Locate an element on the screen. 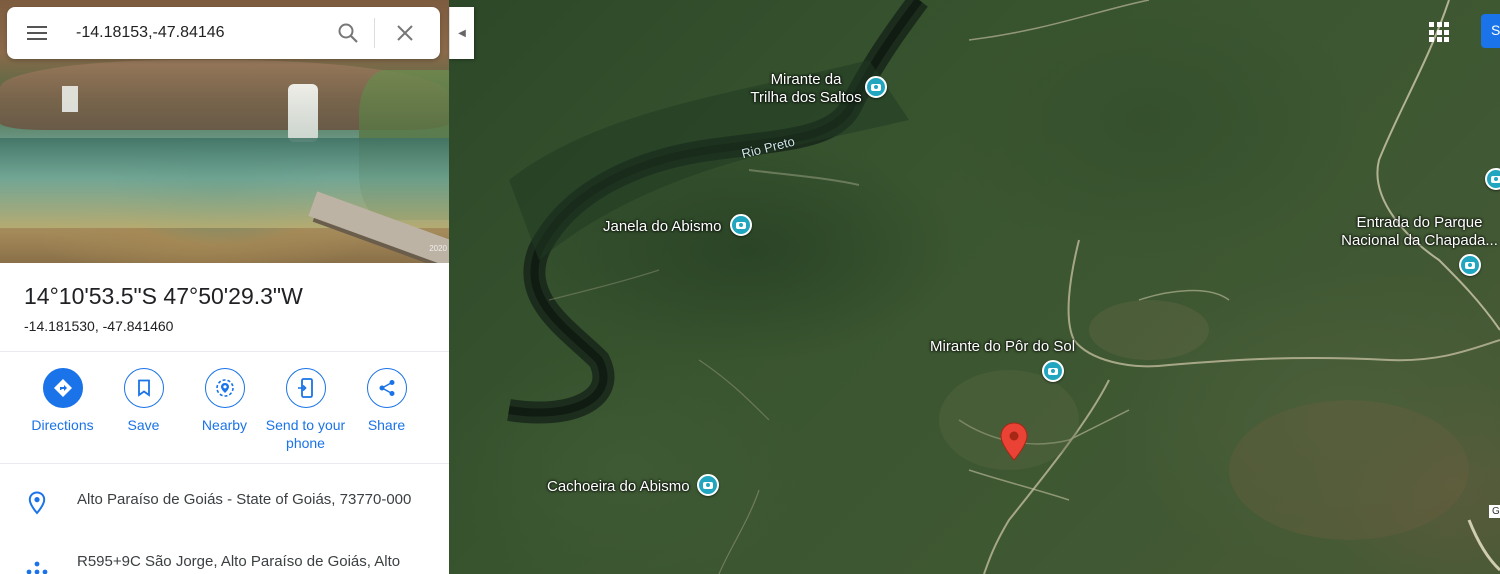 Image resolution: width=1500 pixels, height=574 pixels. chevron-left-icon: ◀ is located at coordinates (462, 33).